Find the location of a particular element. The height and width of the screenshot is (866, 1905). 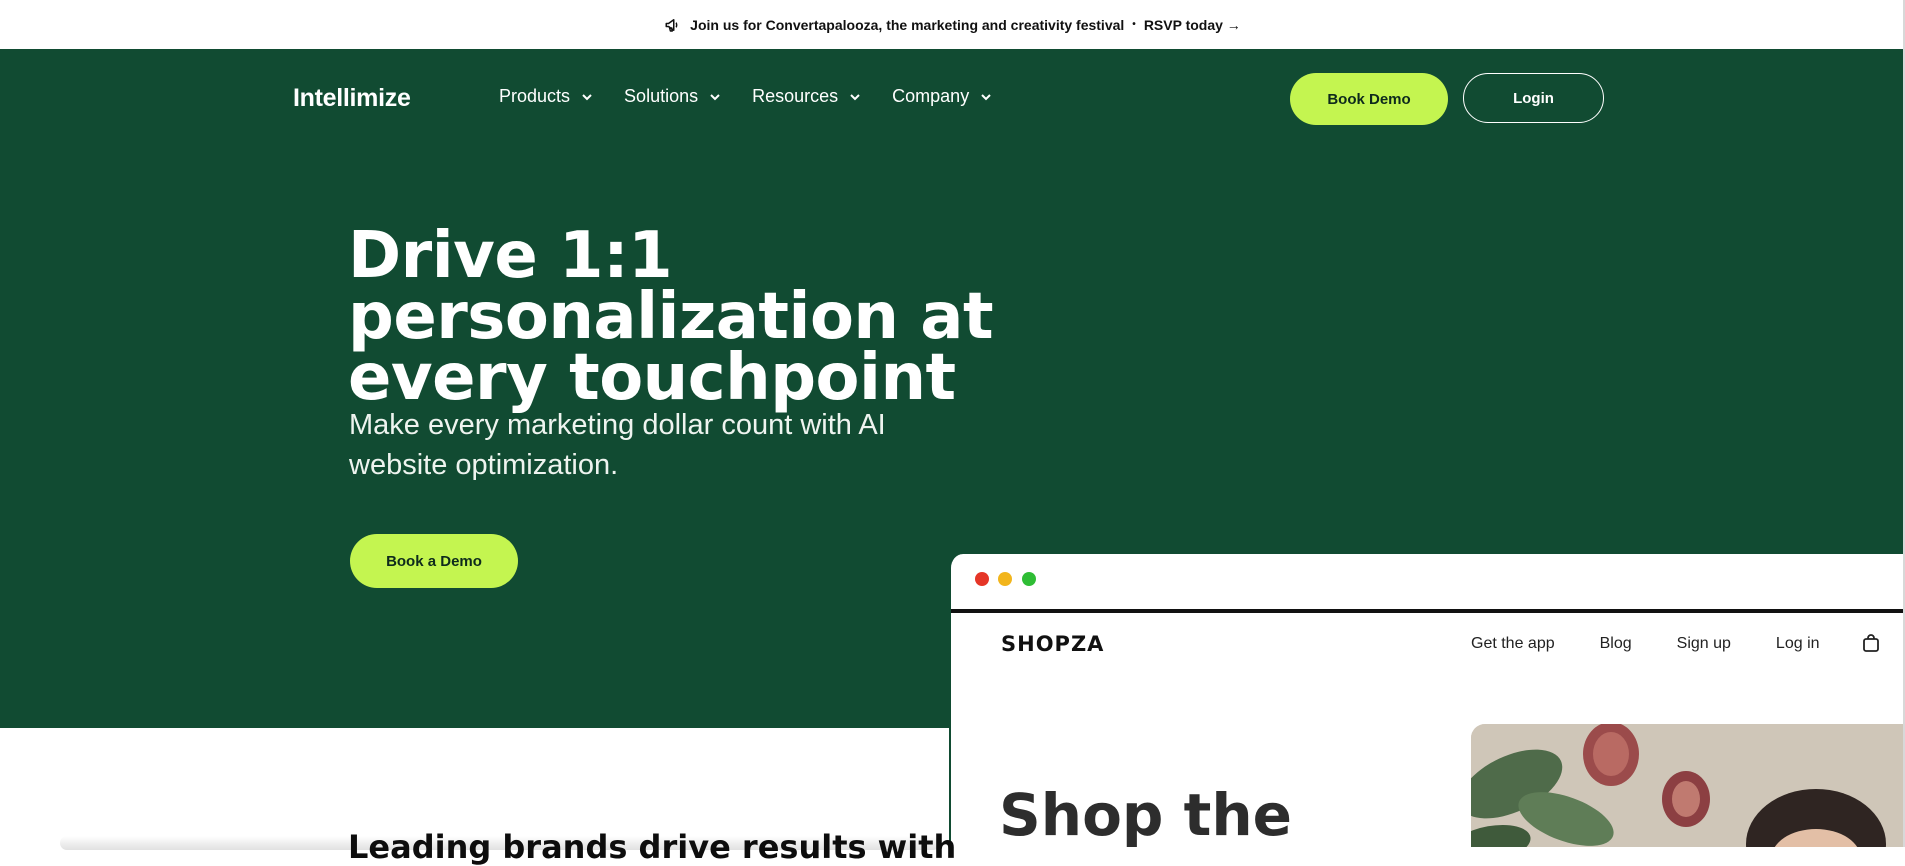

window-close-dot is located at coordinates (982, 579).